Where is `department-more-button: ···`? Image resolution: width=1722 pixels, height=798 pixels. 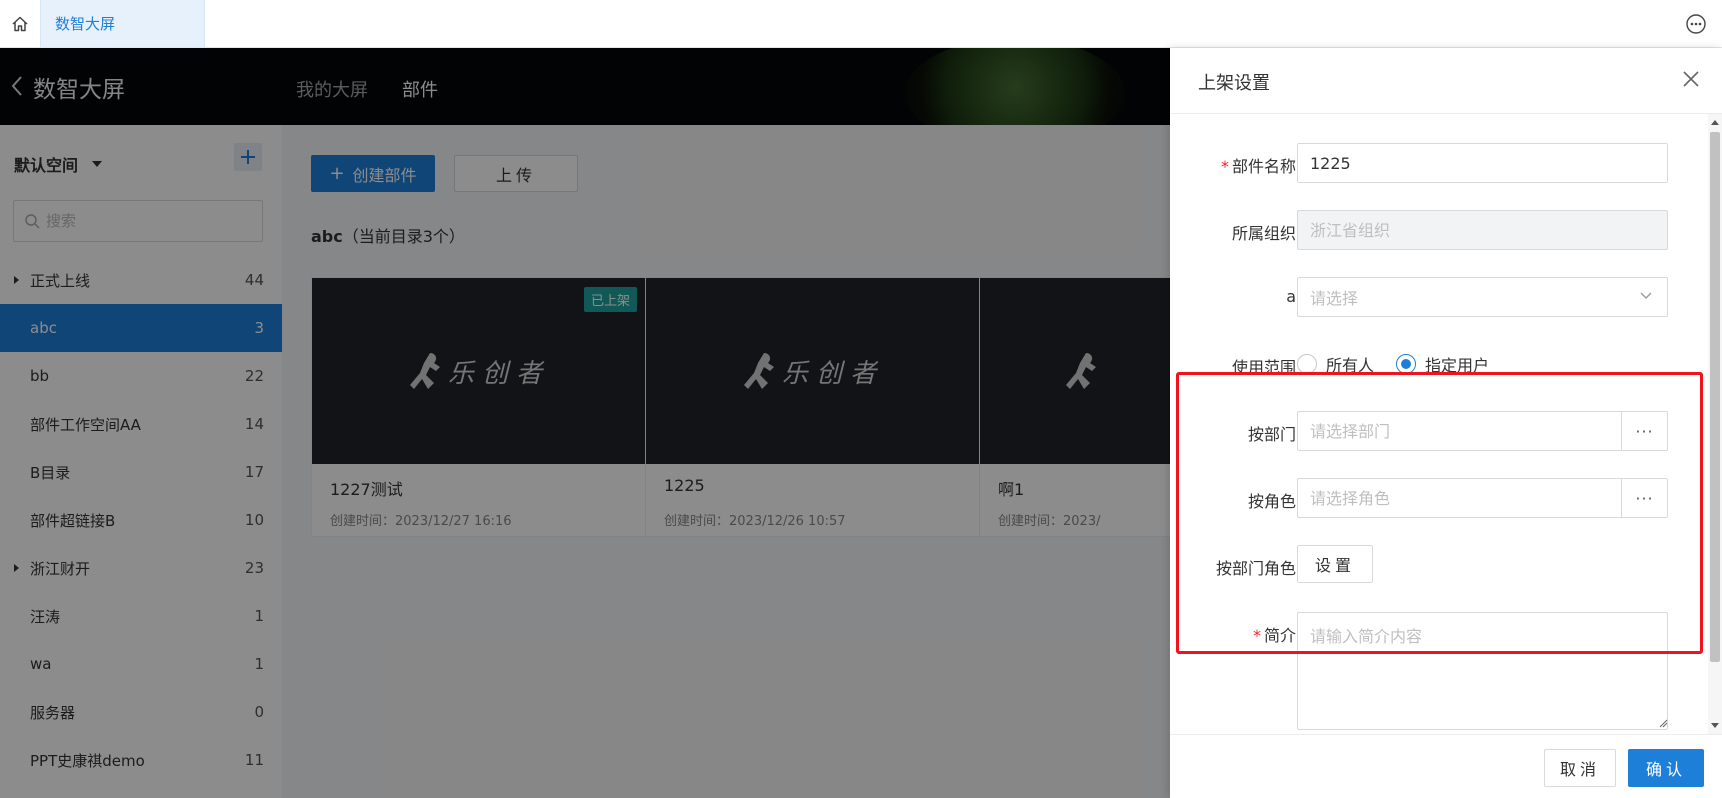 department-more-button: ··· is located at coordinates (1644, 431).